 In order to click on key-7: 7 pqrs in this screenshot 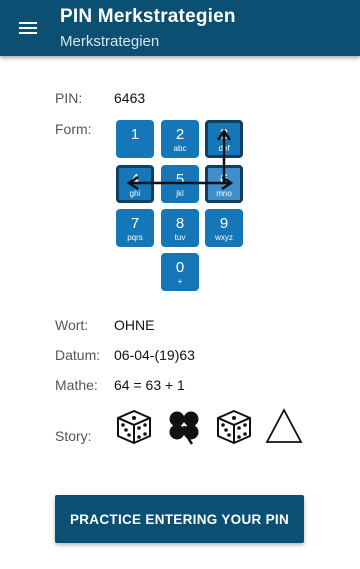, I will do `click(135, 228)`.